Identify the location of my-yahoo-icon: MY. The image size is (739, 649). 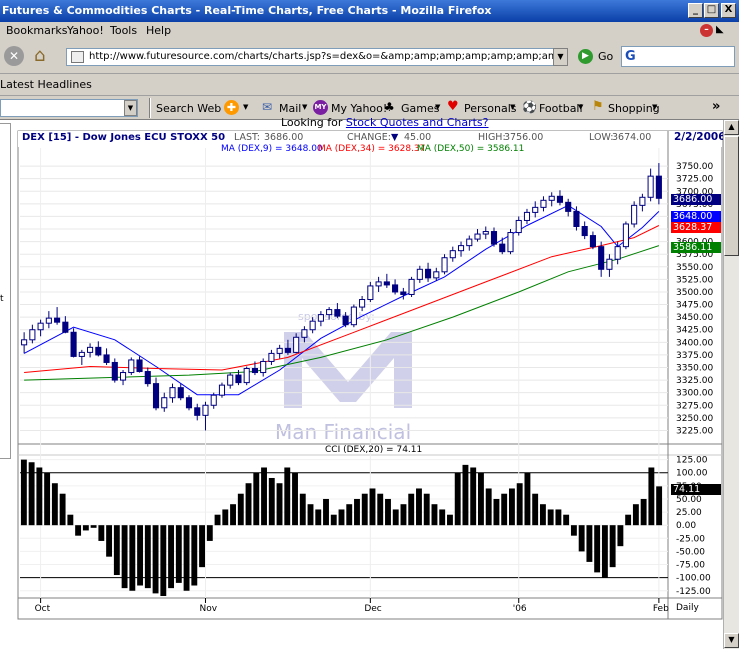
(320, 107).